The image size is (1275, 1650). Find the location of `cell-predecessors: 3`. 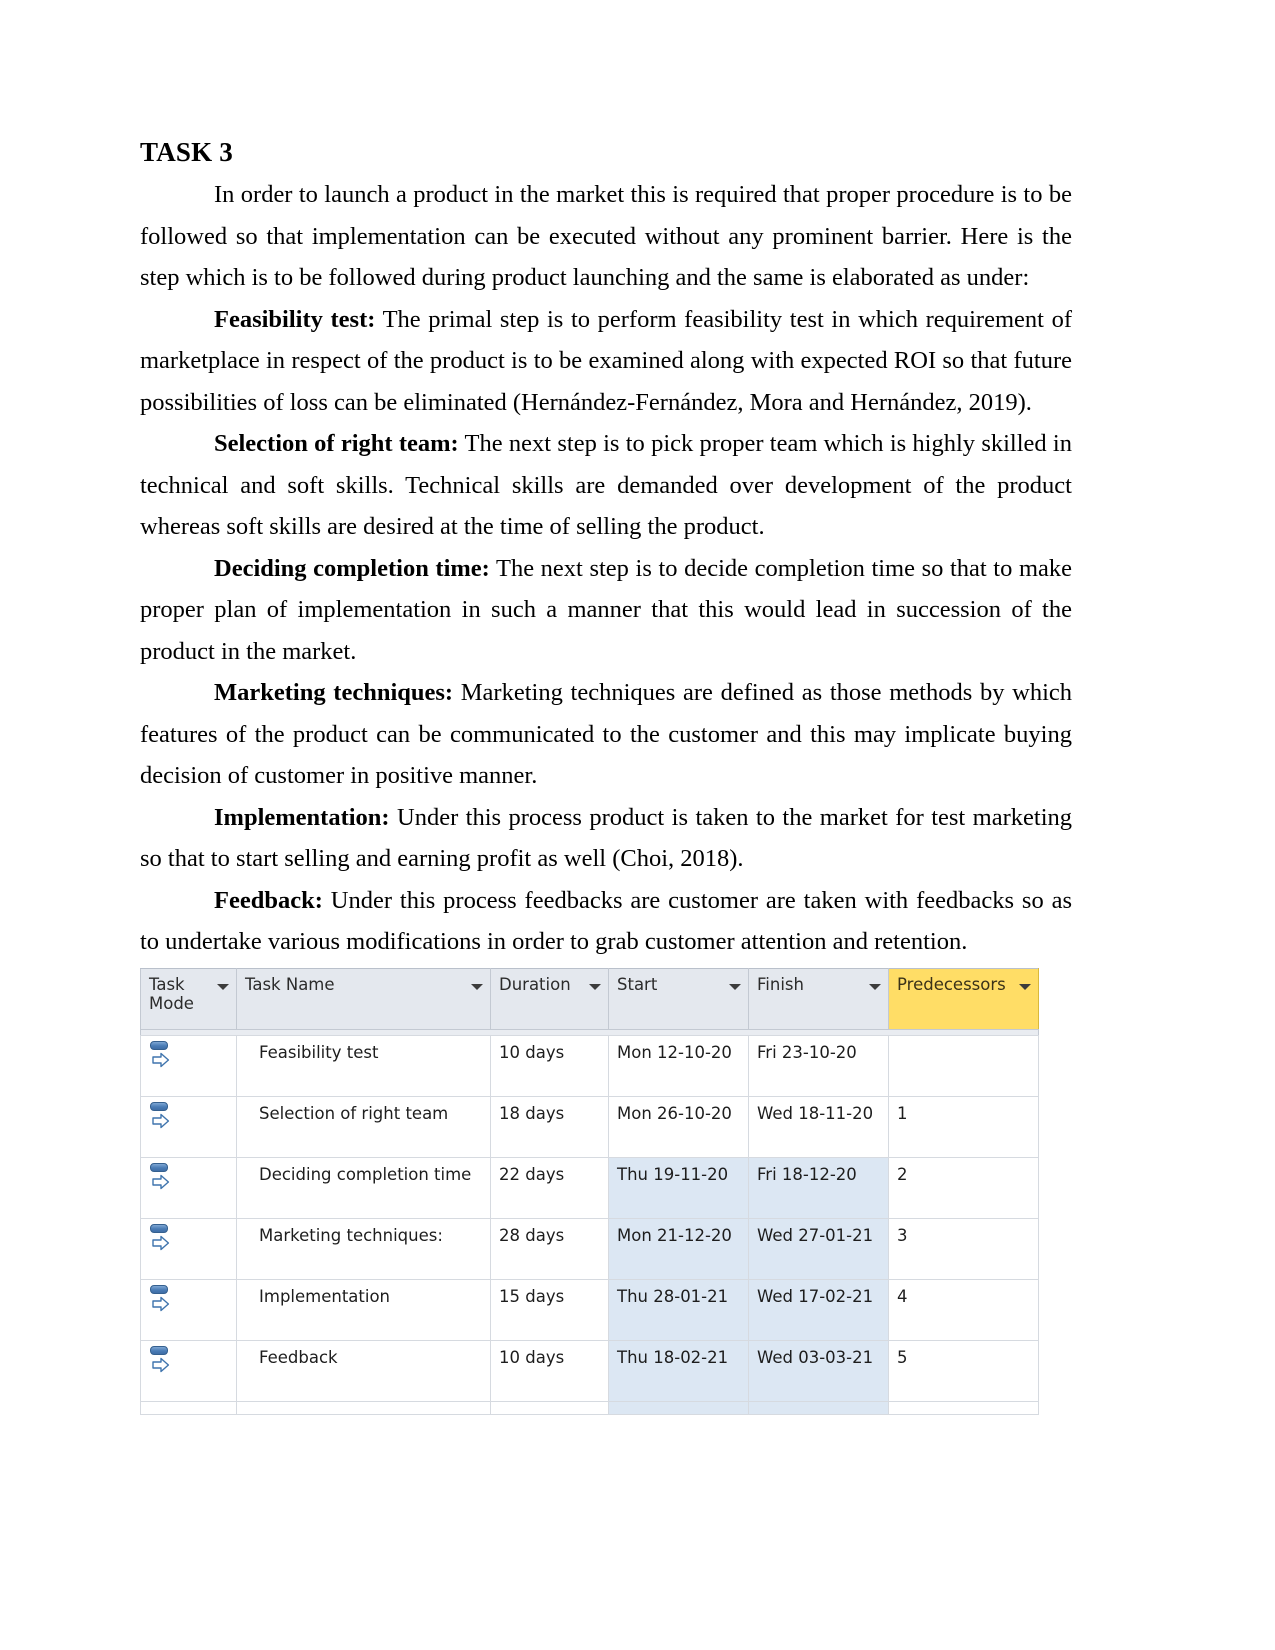

cell-predecessors: 3 is located at coordinates (963, 1249).